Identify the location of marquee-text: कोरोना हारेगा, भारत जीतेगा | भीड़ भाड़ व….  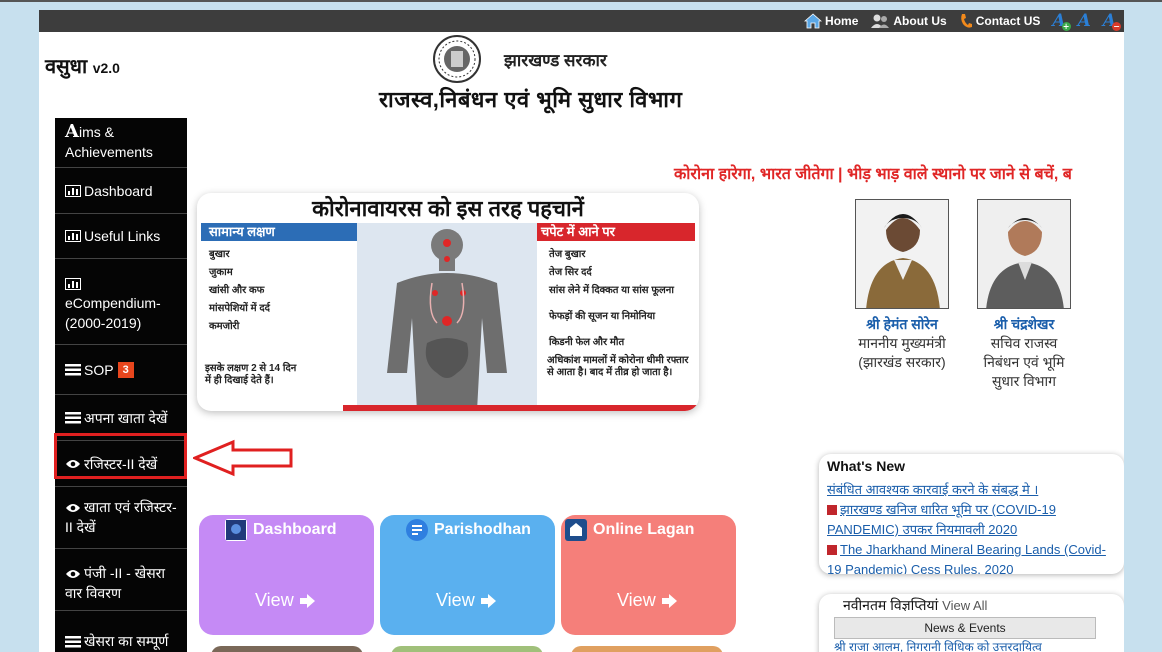
(873, 174).